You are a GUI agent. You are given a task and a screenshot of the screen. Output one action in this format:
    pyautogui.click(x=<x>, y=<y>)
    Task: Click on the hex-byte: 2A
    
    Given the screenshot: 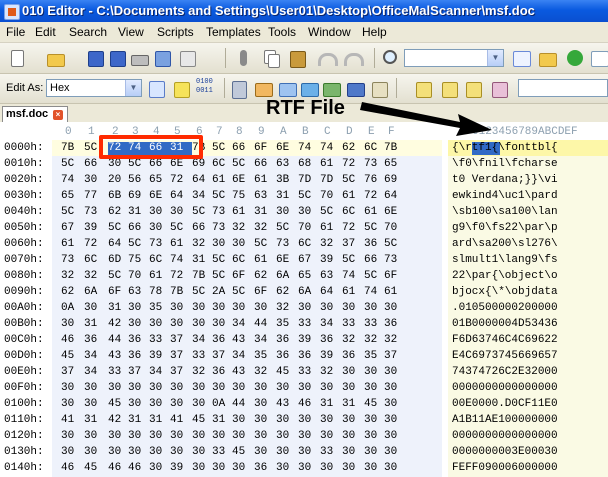 What is the action you would take?
    pyautogui.click(x=218, y=292)
    